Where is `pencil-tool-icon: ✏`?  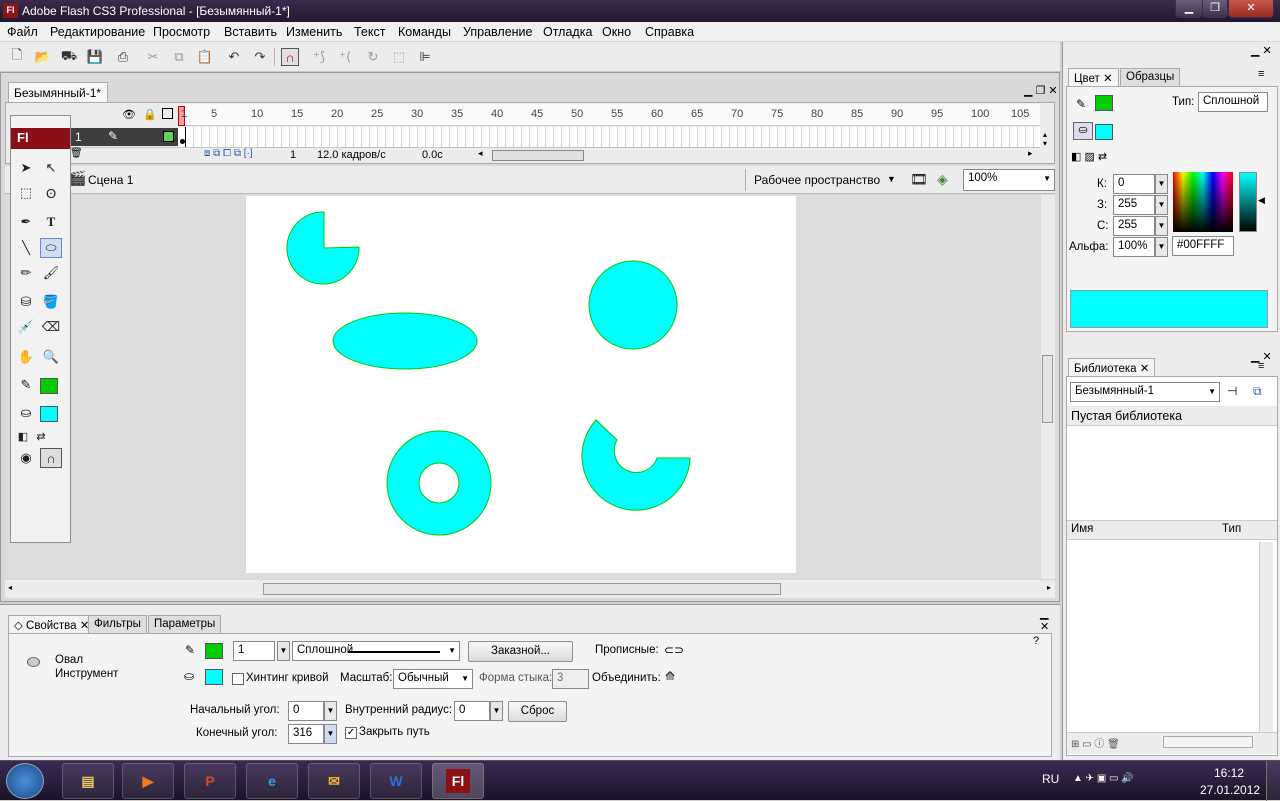 pencil-tool-icon: ✏ is located at coordinates (26, 273).